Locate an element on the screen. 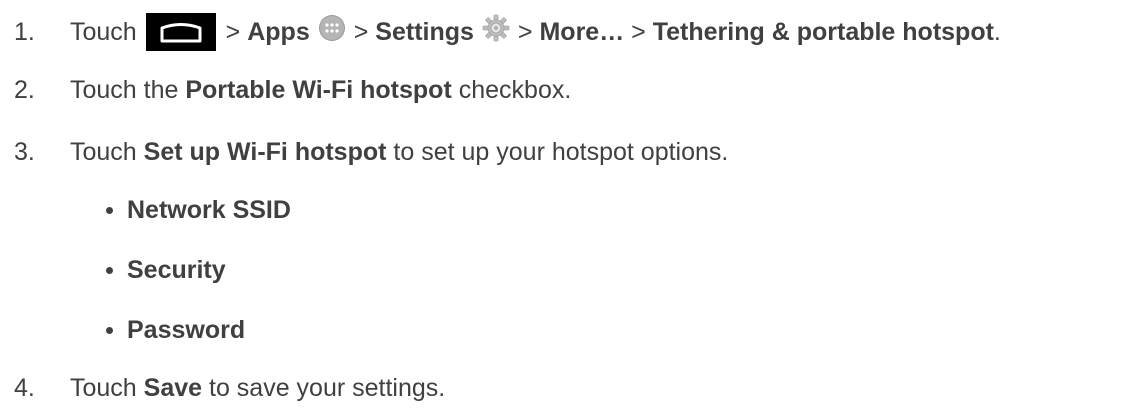  step-1-touch: Touch is located at coordinates (103, 31).